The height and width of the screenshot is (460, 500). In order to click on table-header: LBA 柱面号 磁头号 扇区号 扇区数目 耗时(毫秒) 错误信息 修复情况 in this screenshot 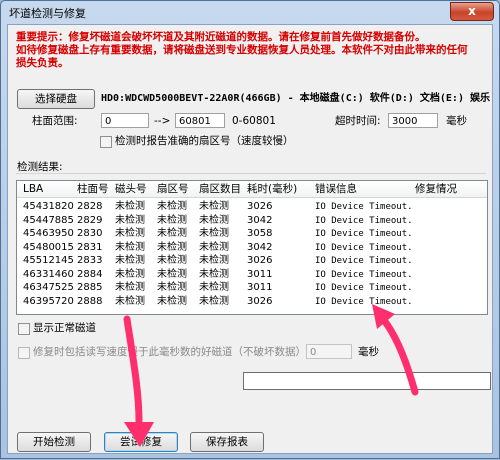, I will do `click(252, 189)`.